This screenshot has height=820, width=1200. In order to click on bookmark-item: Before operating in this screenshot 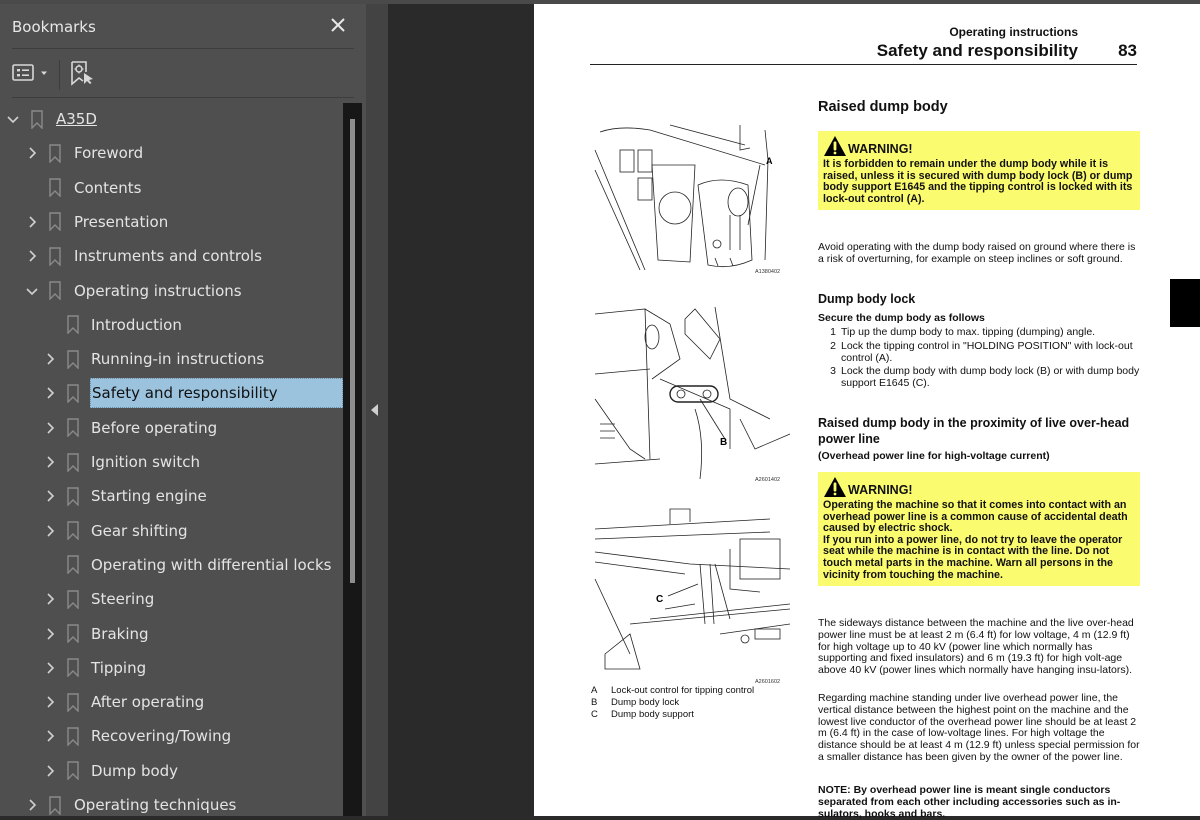, I will do `click(171, 428)`.